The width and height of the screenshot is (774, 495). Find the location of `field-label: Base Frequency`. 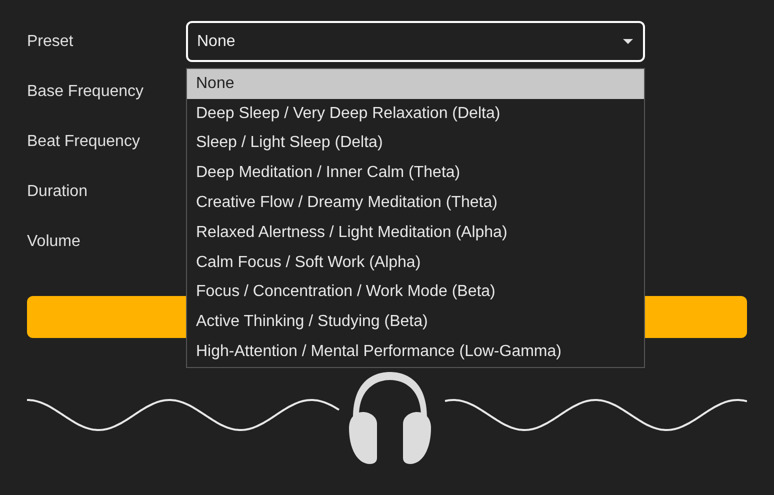

field-label: Base Frequency is located at coordinates (85, 92).